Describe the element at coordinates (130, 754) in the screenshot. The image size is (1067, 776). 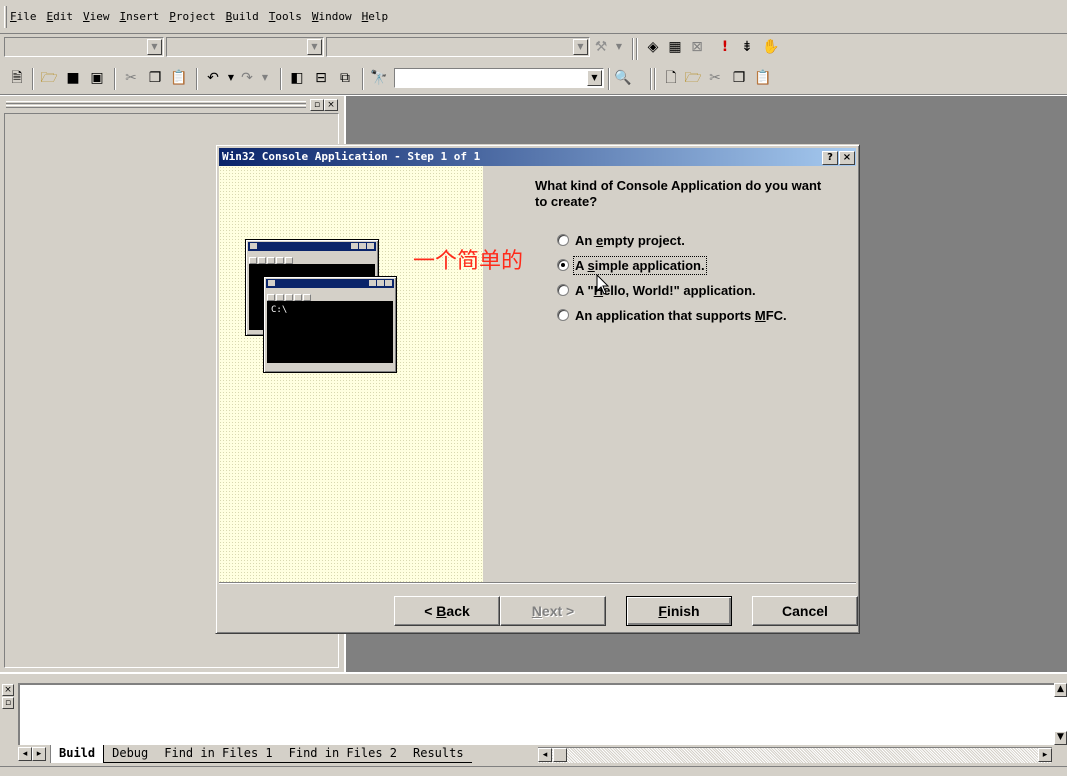
I see `tab-debug: Debug` at that location.